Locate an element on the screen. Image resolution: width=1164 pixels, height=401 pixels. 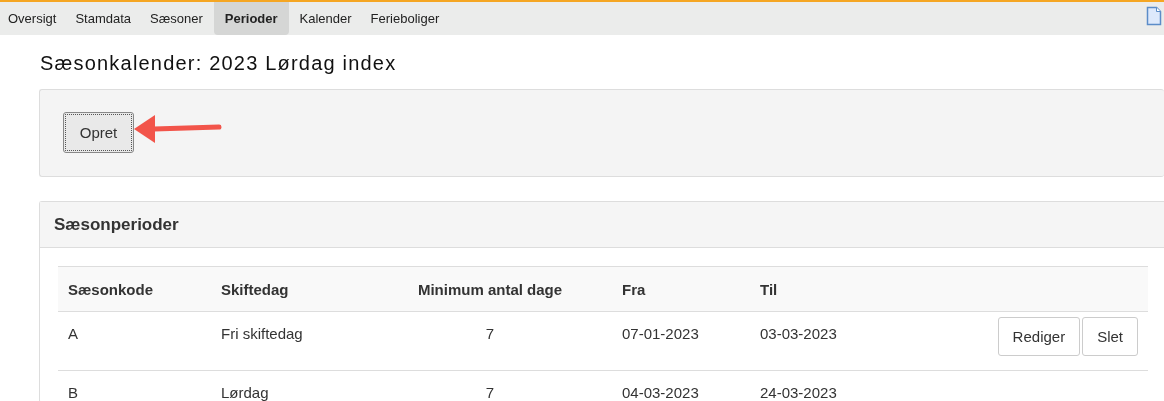
nav-tab: Ferieboliger is located at coordinates (405, 18).